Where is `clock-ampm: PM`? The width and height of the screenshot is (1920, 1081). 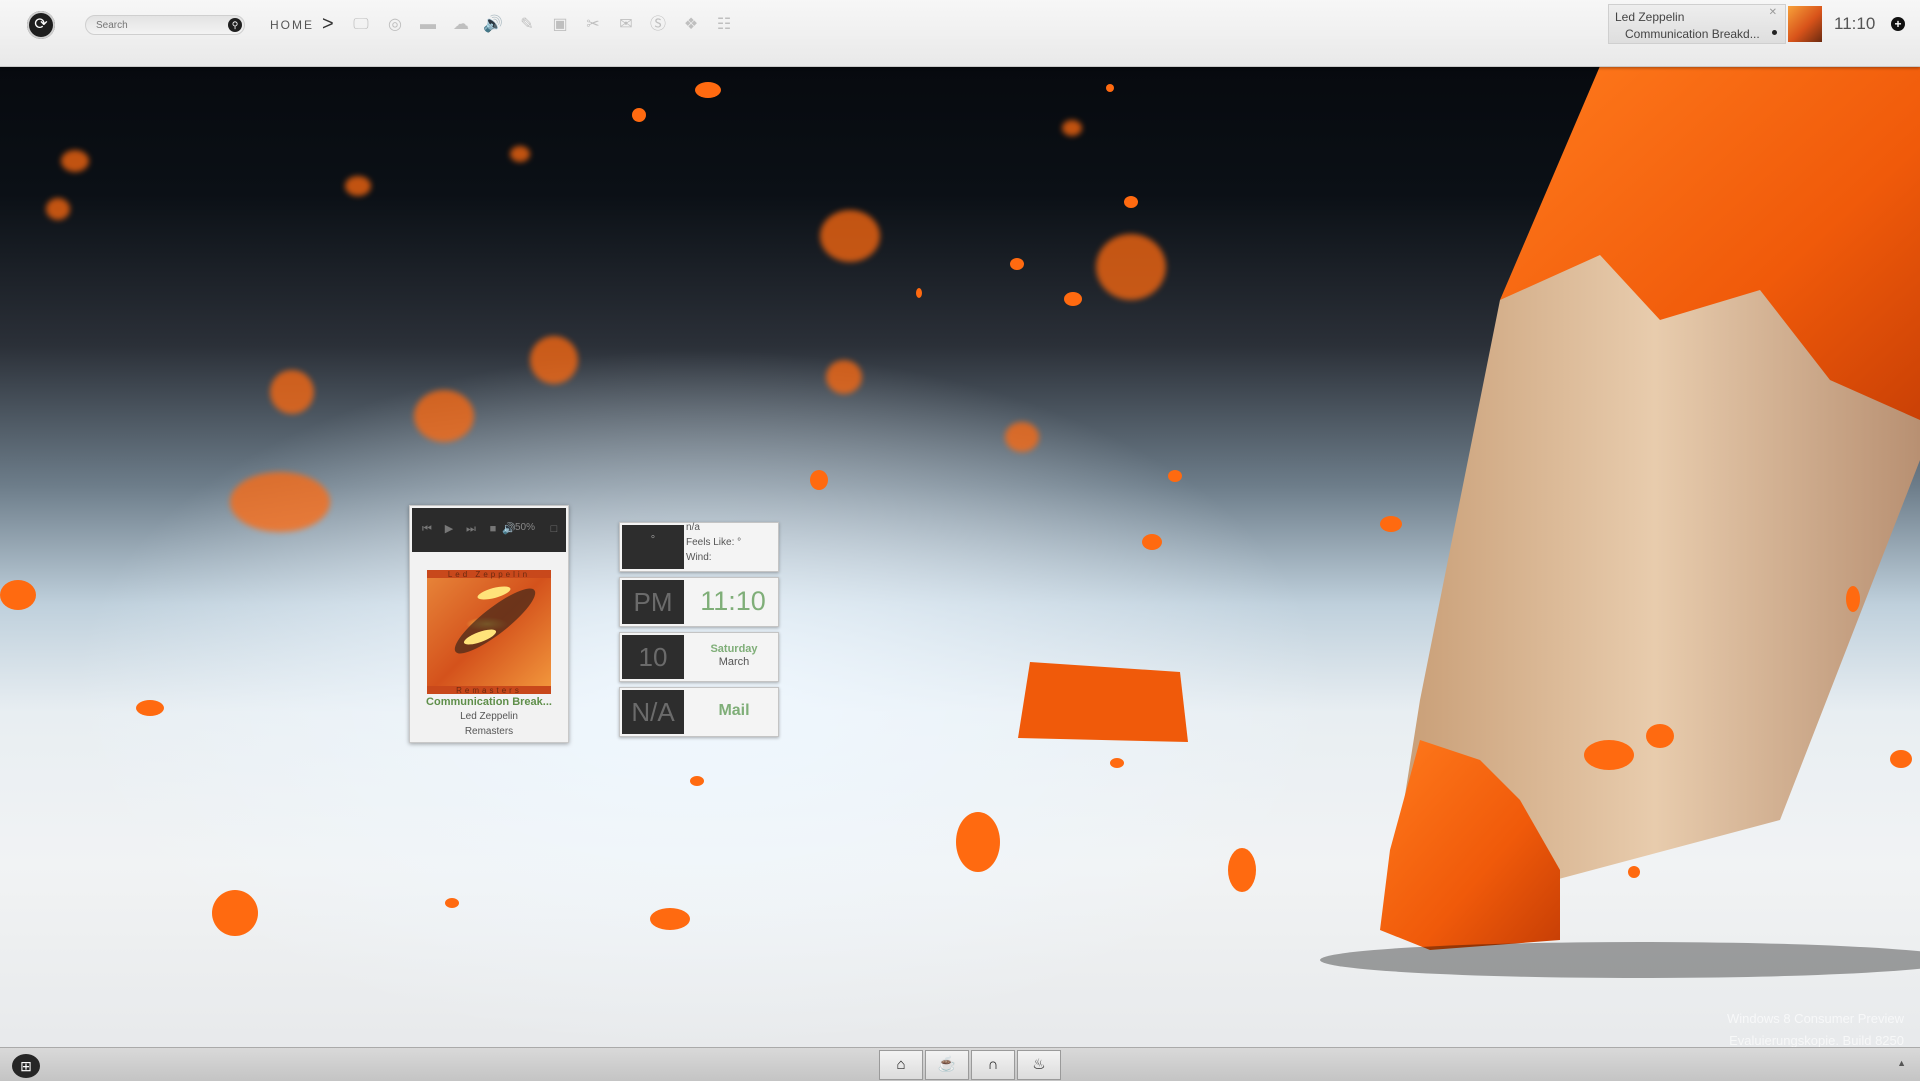 clock-ampm: PM is located at coordinates (653, 602).